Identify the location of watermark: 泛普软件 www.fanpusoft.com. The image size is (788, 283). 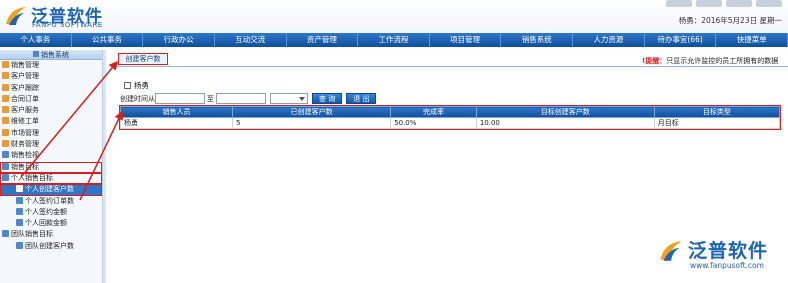
(720, 256).